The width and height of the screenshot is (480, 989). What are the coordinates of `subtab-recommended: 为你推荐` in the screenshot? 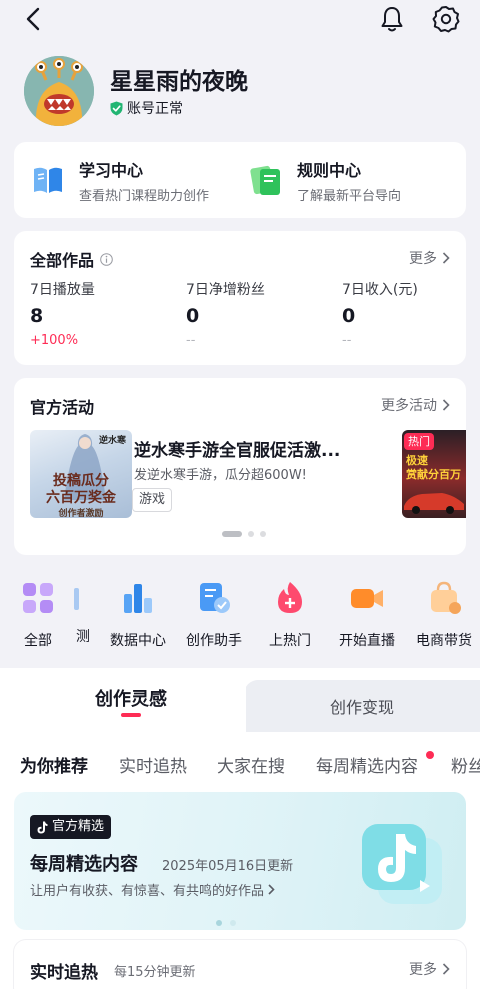 It's located at (54, 764).